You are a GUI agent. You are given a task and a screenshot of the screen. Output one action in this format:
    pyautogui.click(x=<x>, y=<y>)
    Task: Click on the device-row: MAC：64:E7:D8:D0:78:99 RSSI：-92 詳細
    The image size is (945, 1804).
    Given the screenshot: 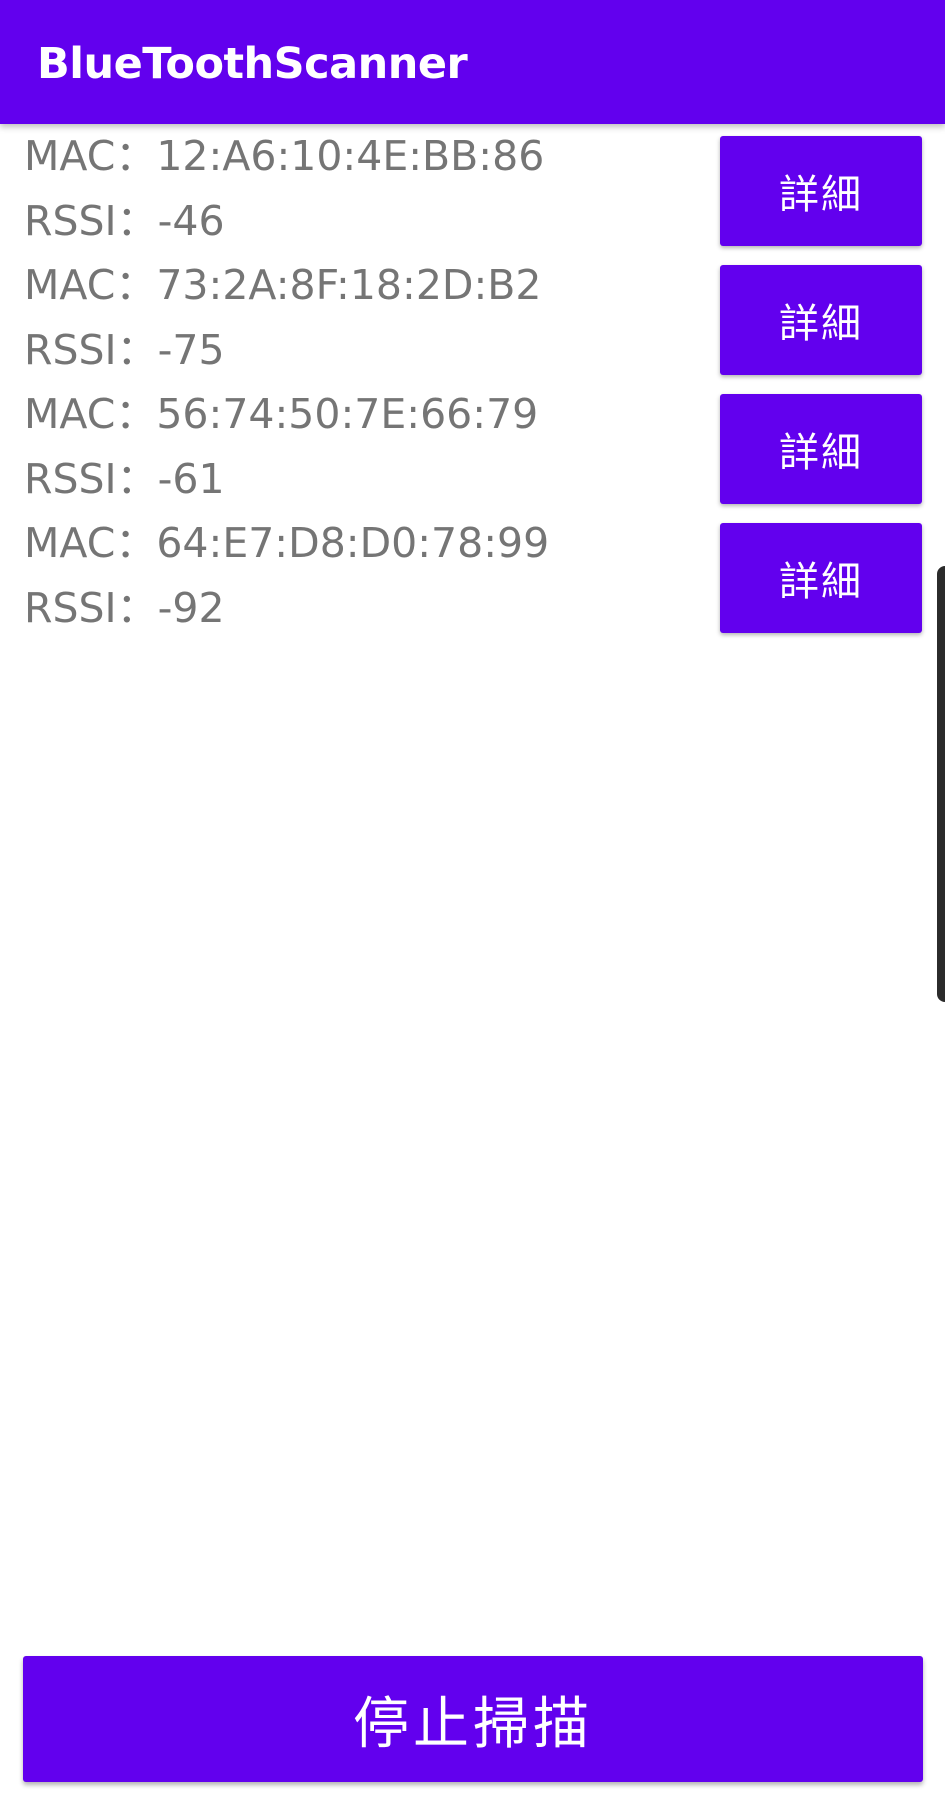 What is the action you would take?
    pyautogui.click(x=472, y=575)
    